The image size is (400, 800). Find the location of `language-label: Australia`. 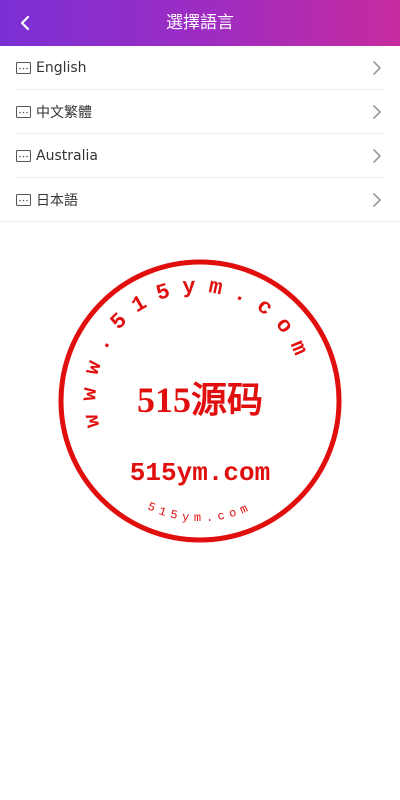

language-label: Australia is located at coordinates (67, 156).